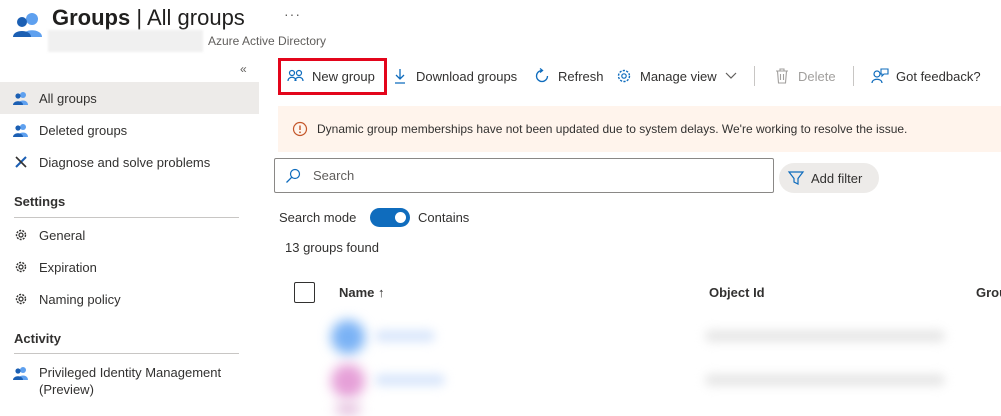 The image size is (1001, 416). I want to click on column-header-group: Grou, so click(988, 292).